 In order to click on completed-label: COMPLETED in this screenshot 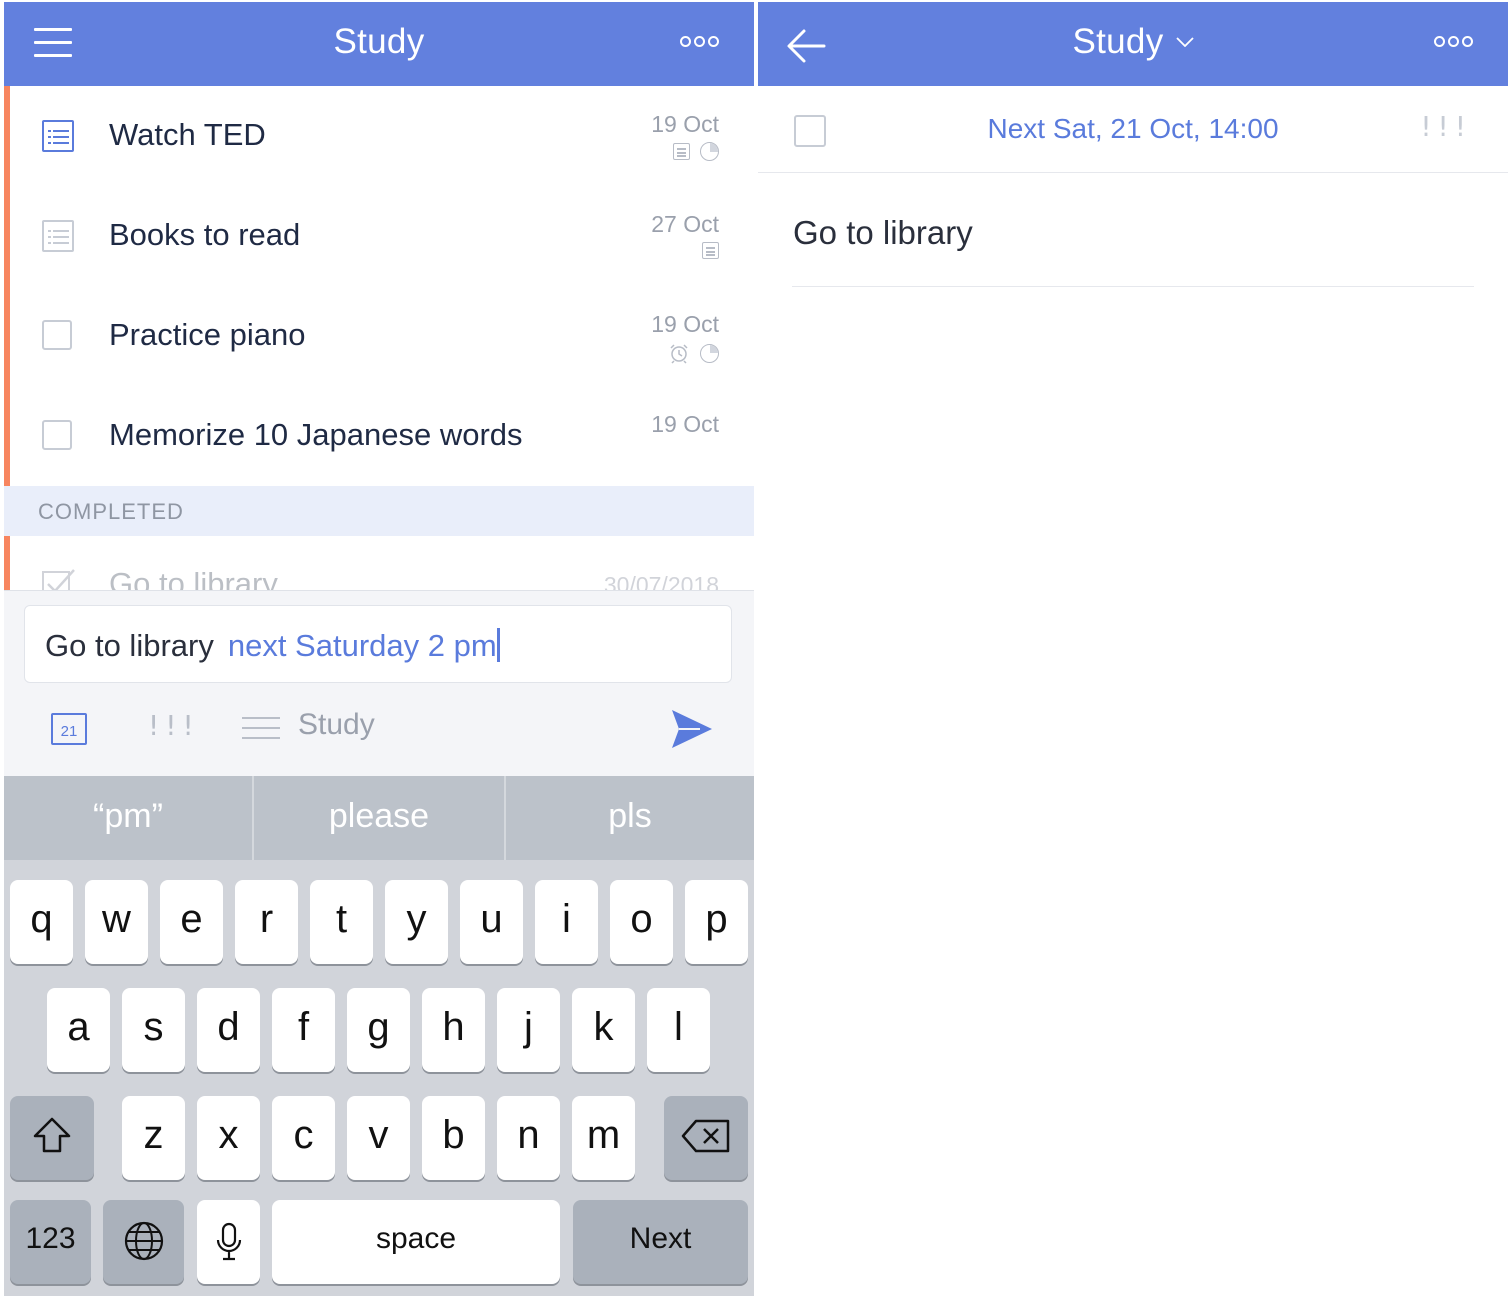, I will do `click(111, 511)`.